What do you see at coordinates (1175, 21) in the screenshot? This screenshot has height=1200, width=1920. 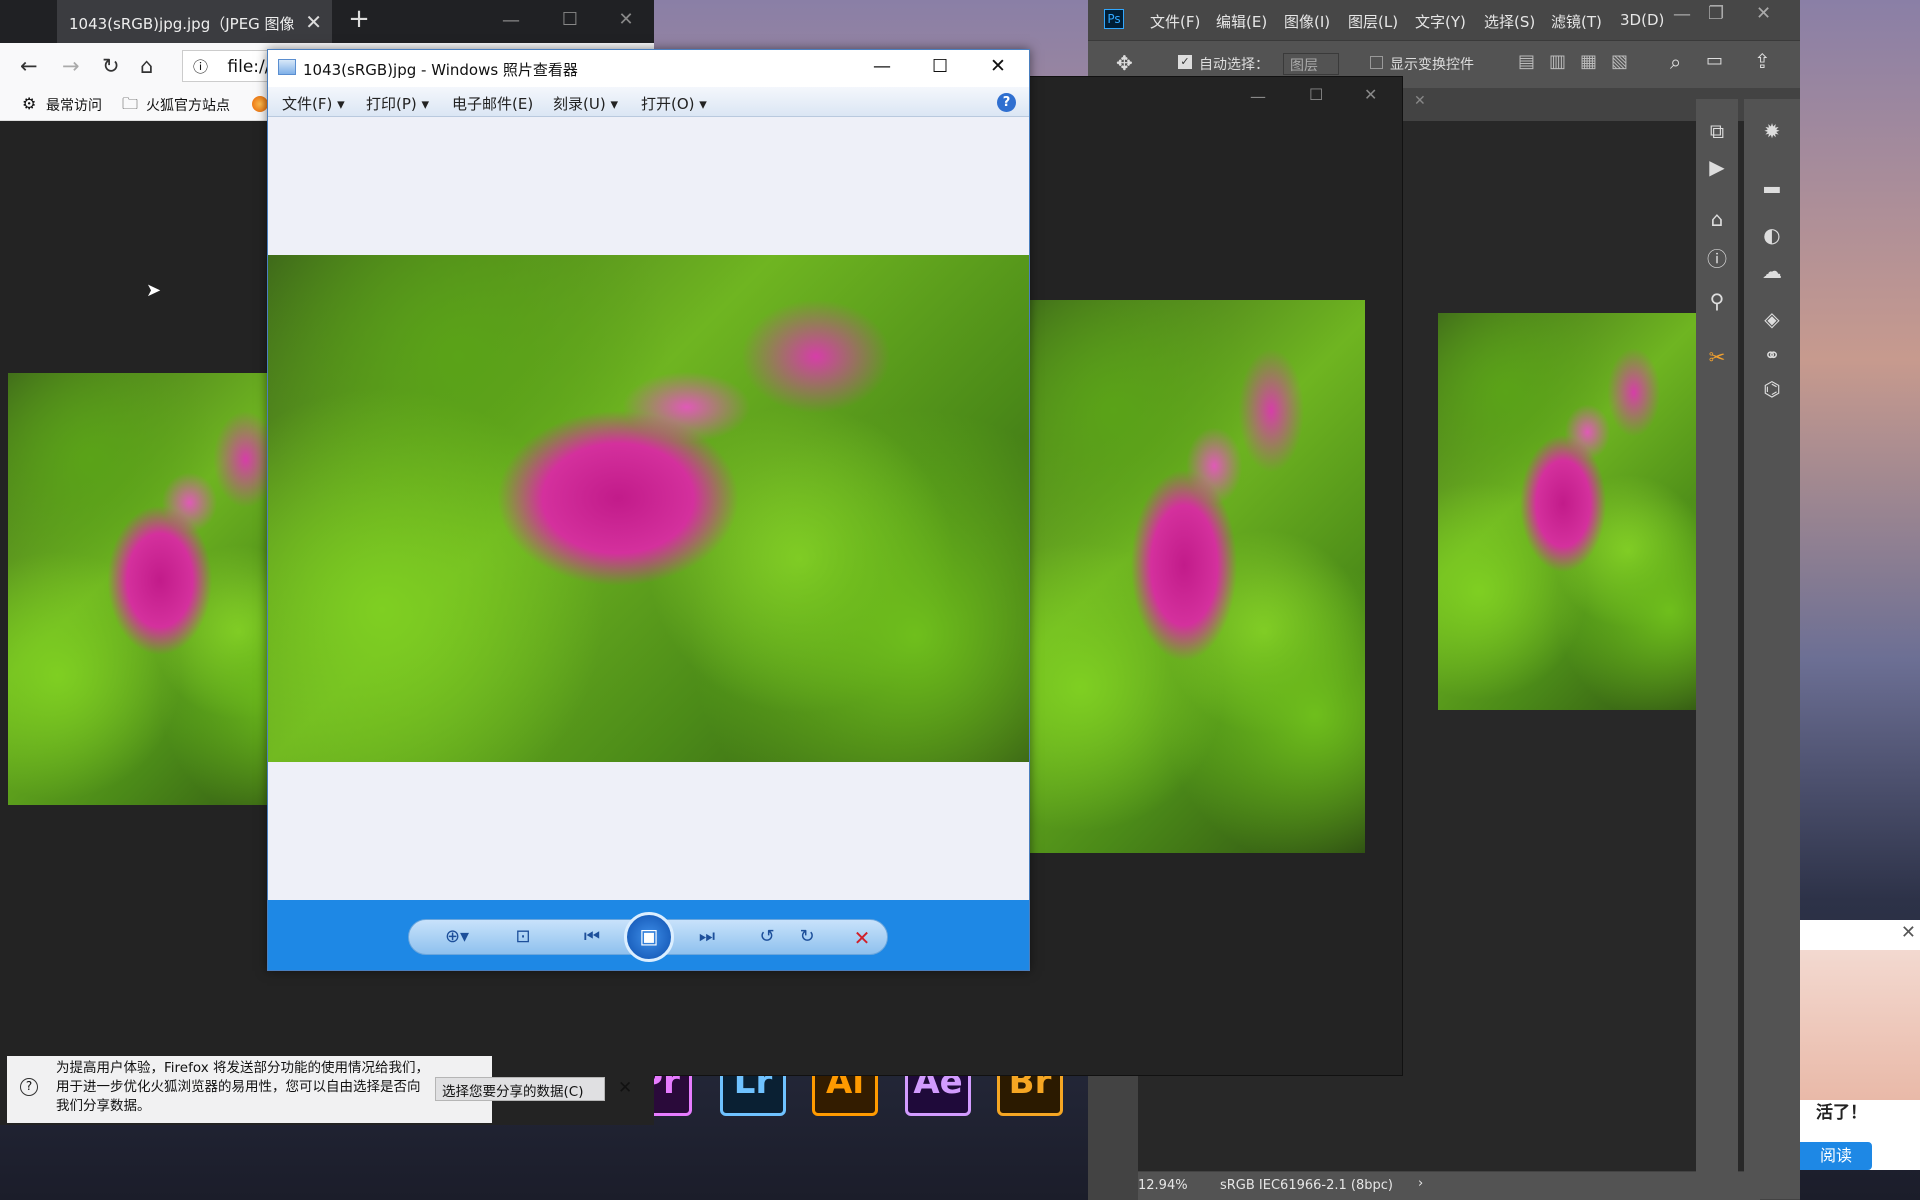 I see `ps-menu-file: 文件(F)` at bounding box center [1175, 21].